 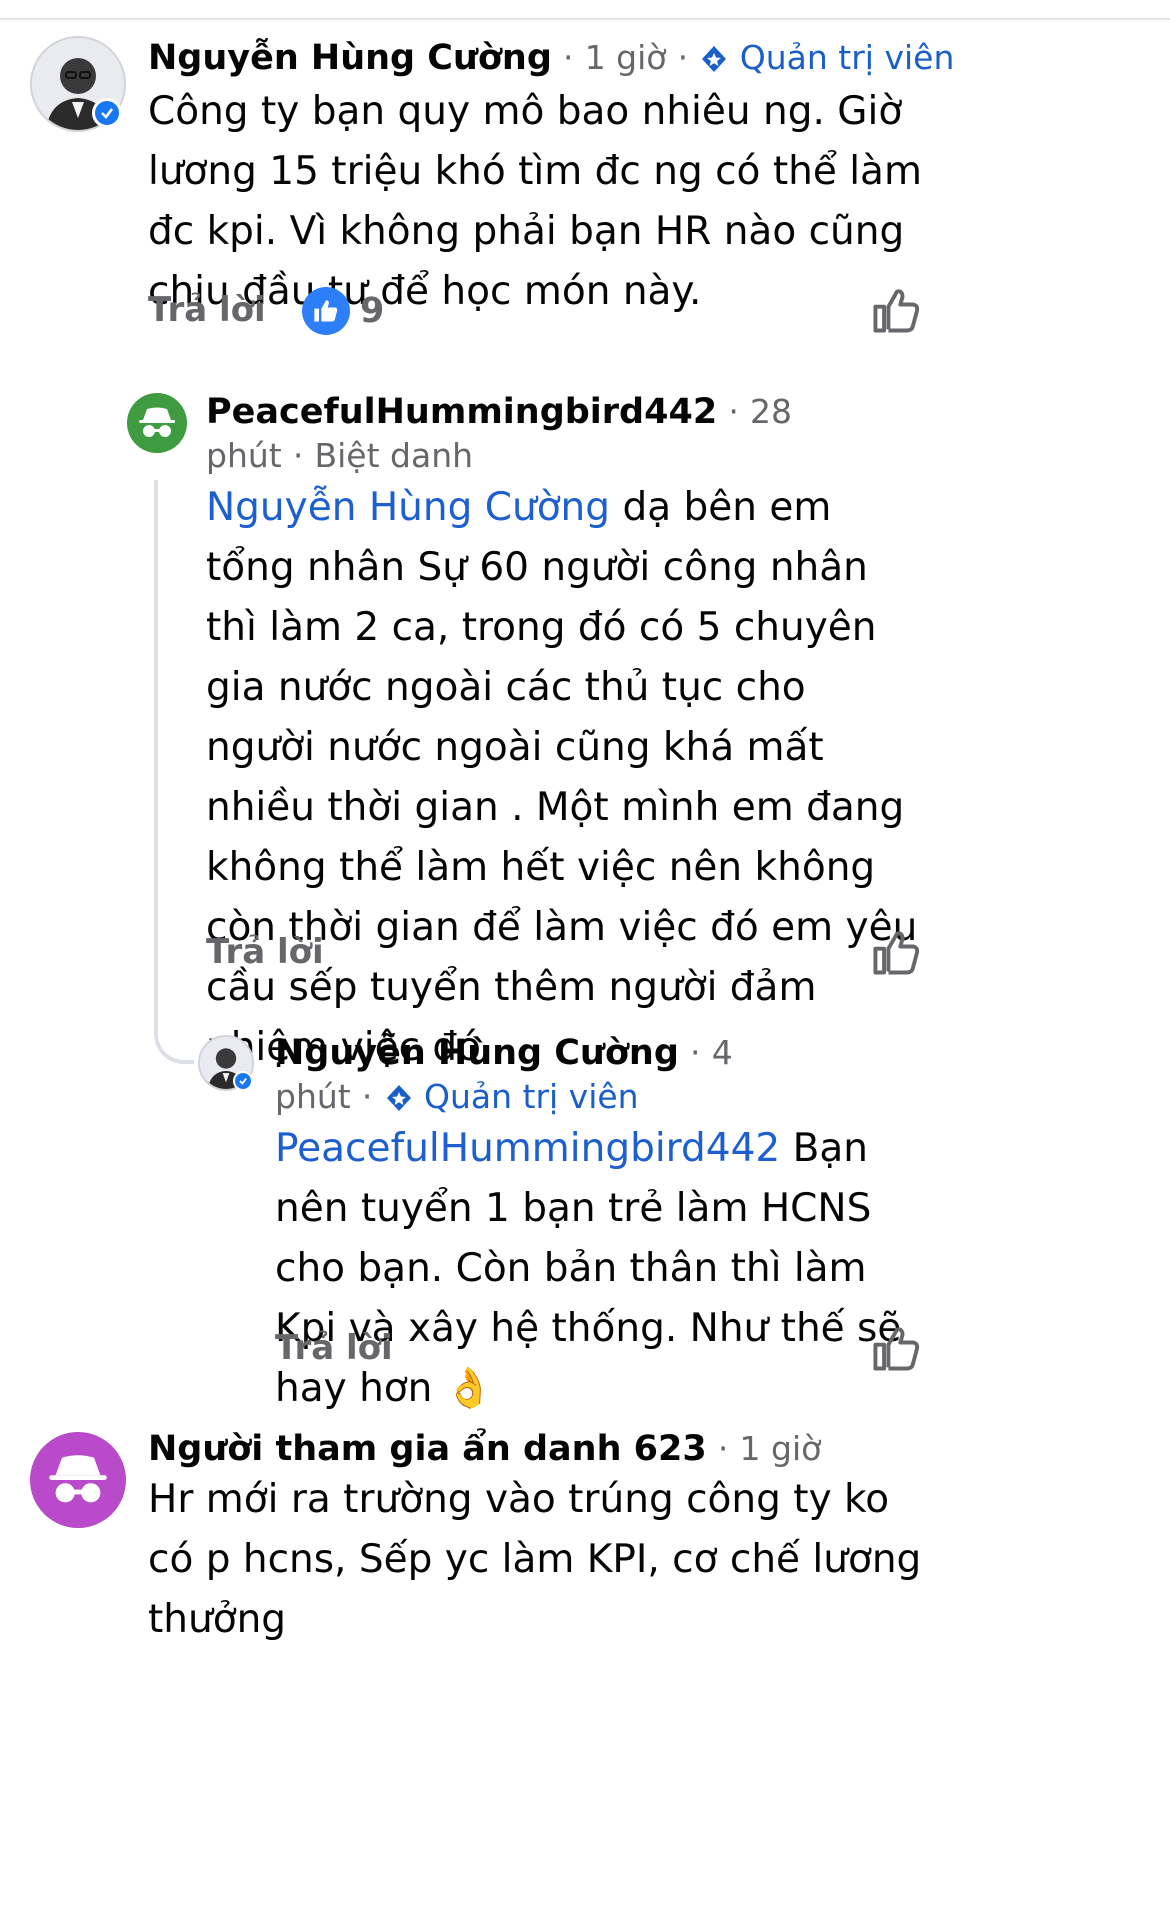 I want to click on thumbs-up-icon, so click(x=326, y=311).